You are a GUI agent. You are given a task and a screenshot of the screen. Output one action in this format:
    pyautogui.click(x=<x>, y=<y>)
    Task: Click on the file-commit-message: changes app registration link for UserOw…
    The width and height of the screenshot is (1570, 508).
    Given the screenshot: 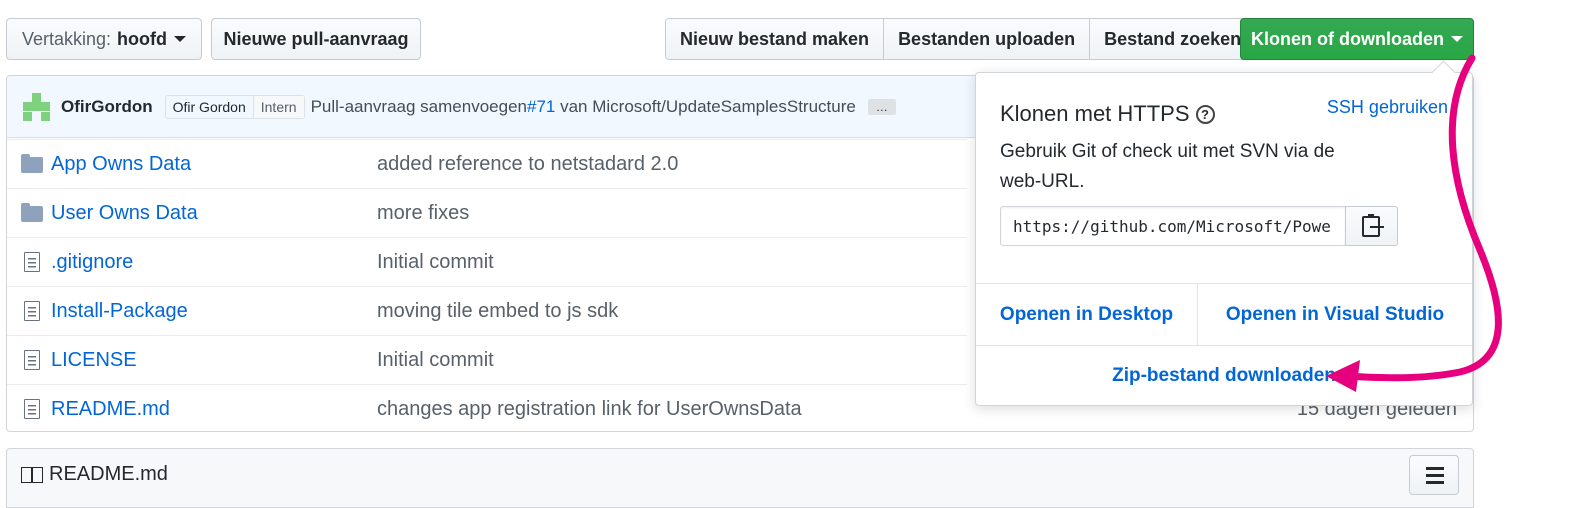 What is the action you would take?
    pyautogui.click(x=589, y=409)
    